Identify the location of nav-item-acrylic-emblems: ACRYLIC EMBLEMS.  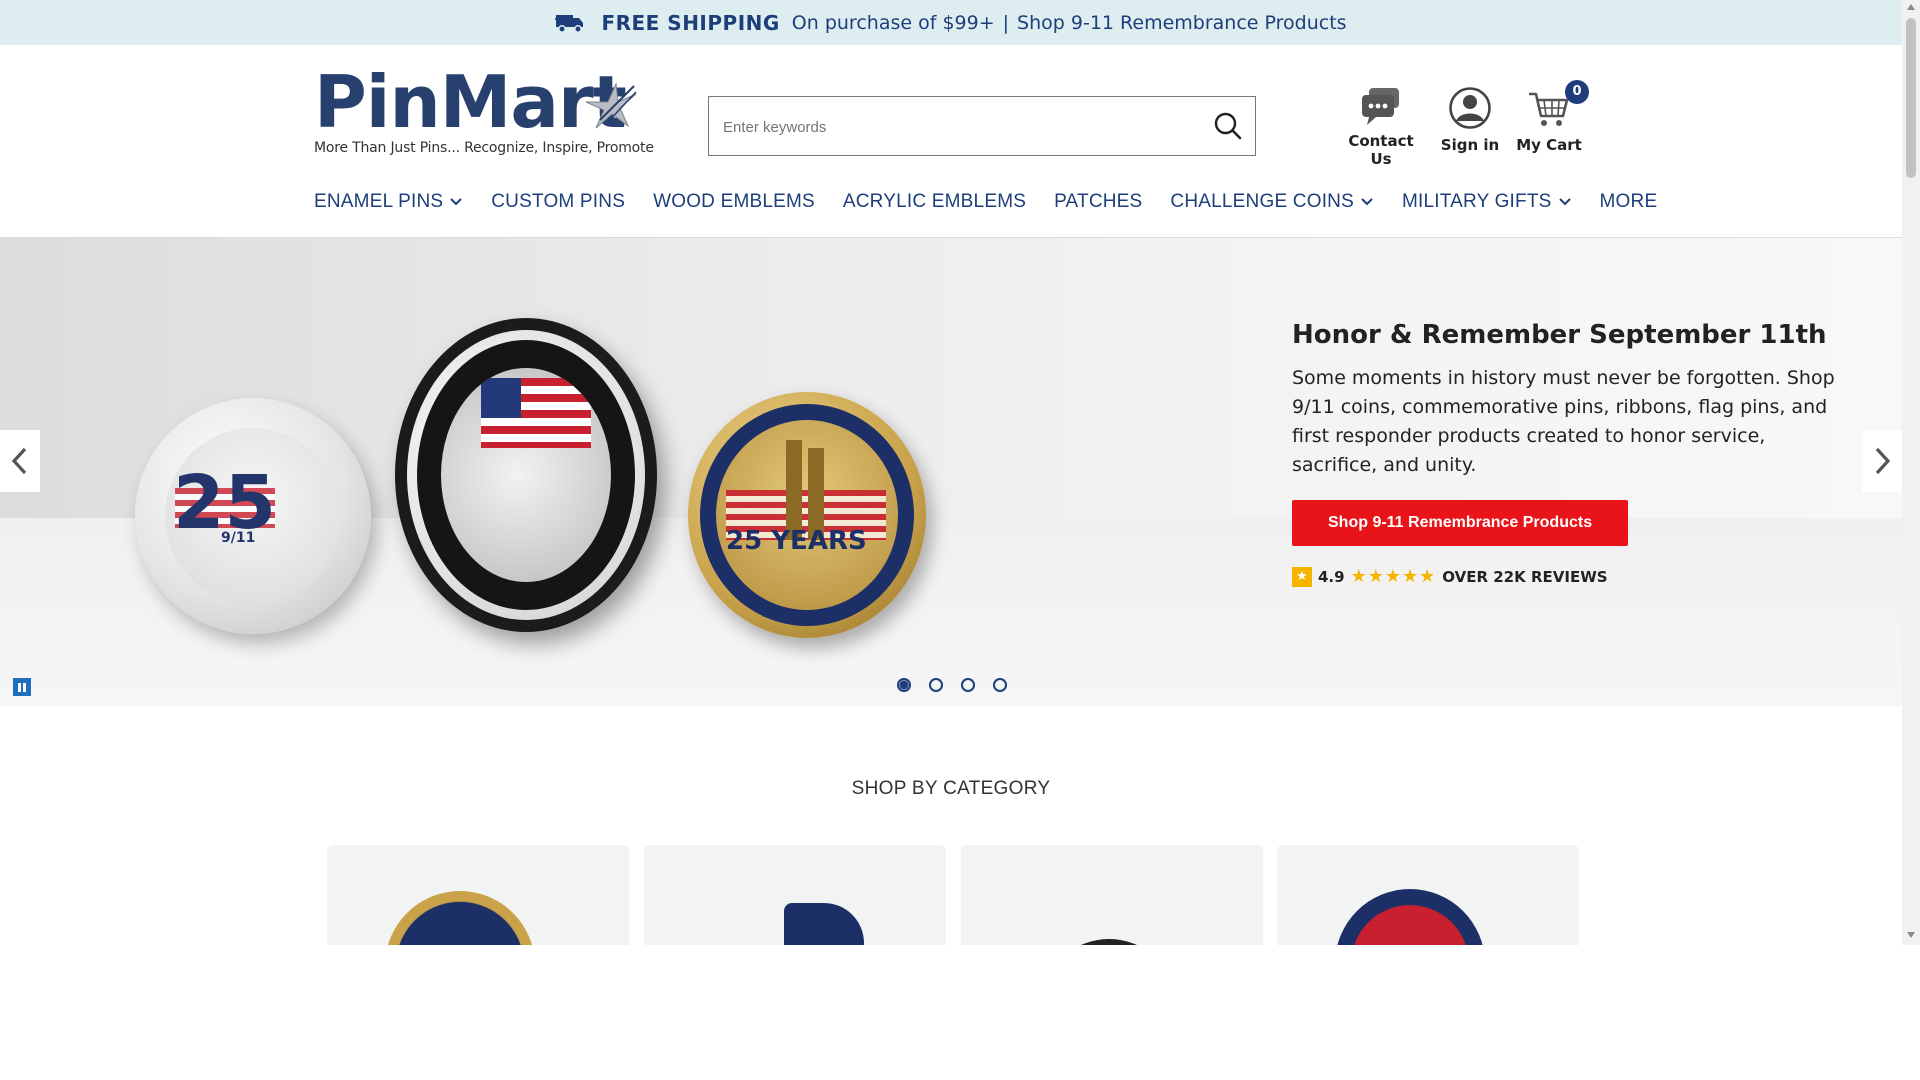
(934, 202).